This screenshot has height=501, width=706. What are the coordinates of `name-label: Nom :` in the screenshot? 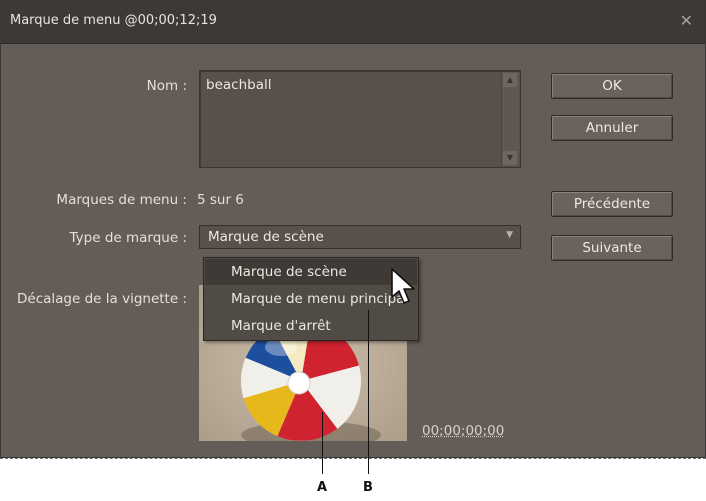 It's located at (166, 86).